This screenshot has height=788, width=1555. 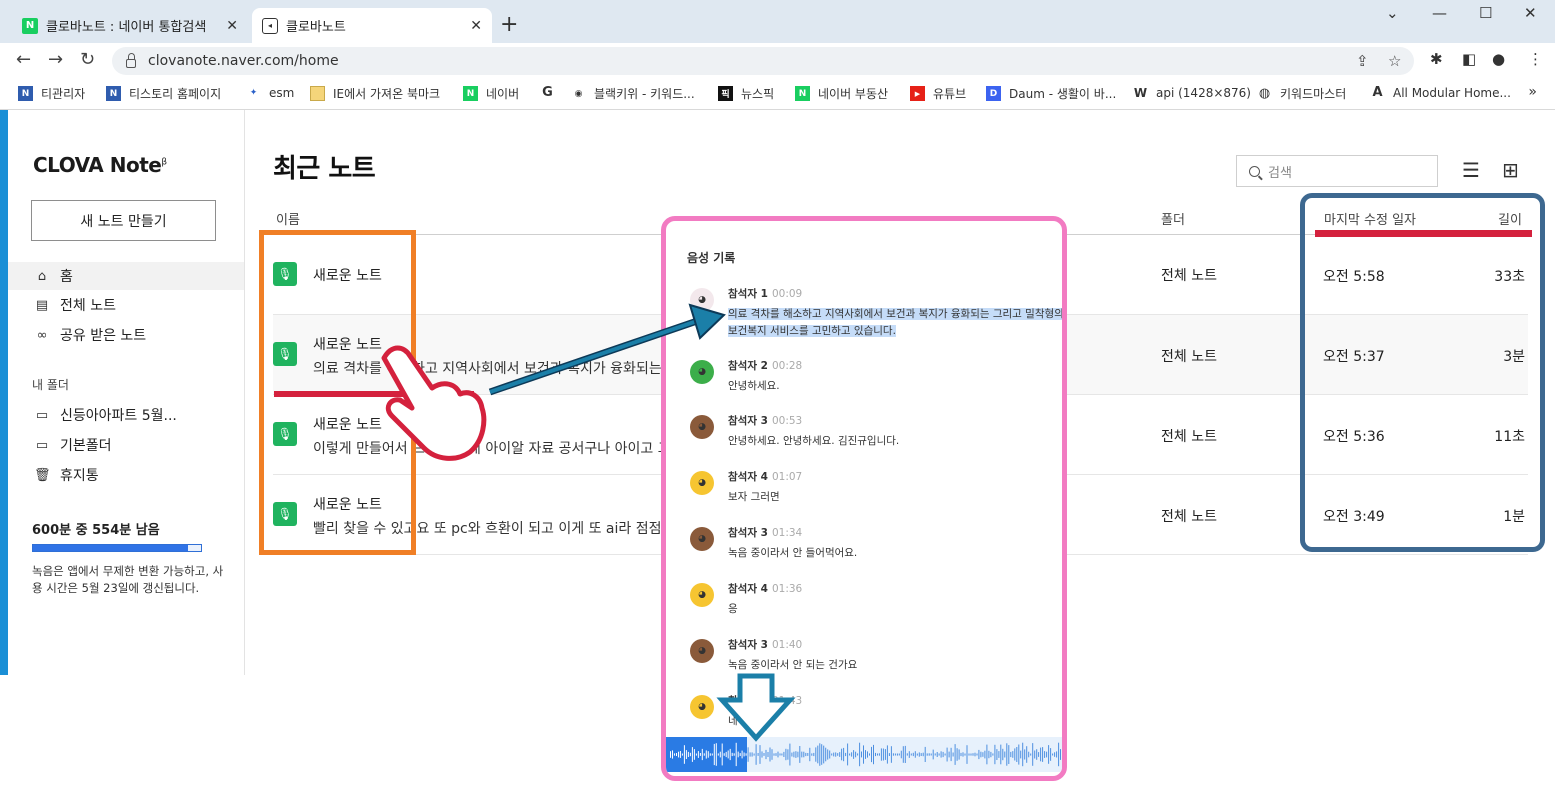 What do you see at coordinates (51, 93) in the screenshot?
I see `bookmark-item: N 티관리자` at bounding box center [51, 93].